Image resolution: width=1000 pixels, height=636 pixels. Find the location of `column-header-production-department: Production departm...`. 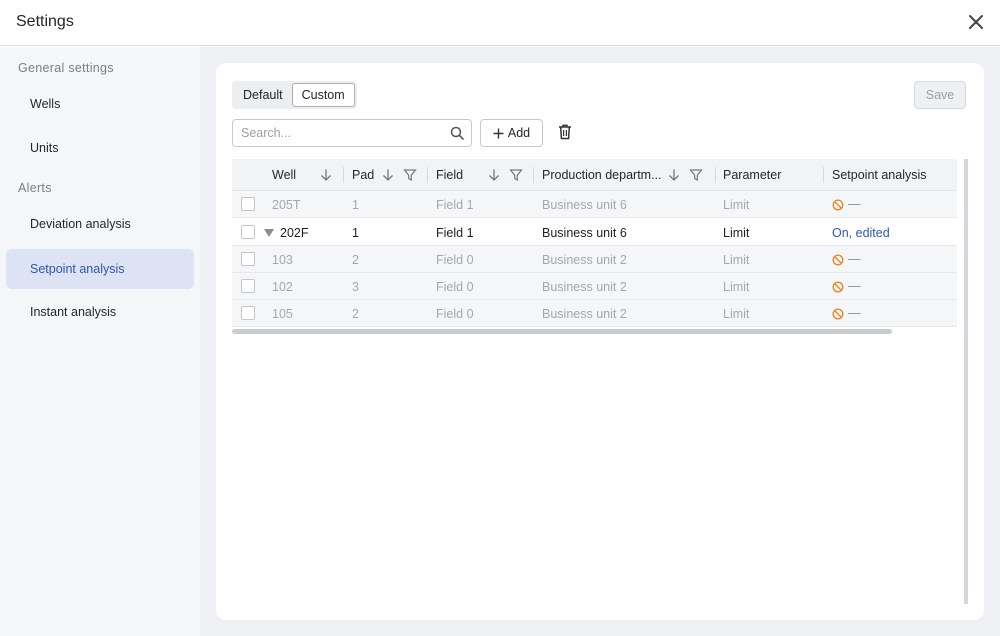

column-header-production-department: Production departm... is located at coordinates (602, 175).